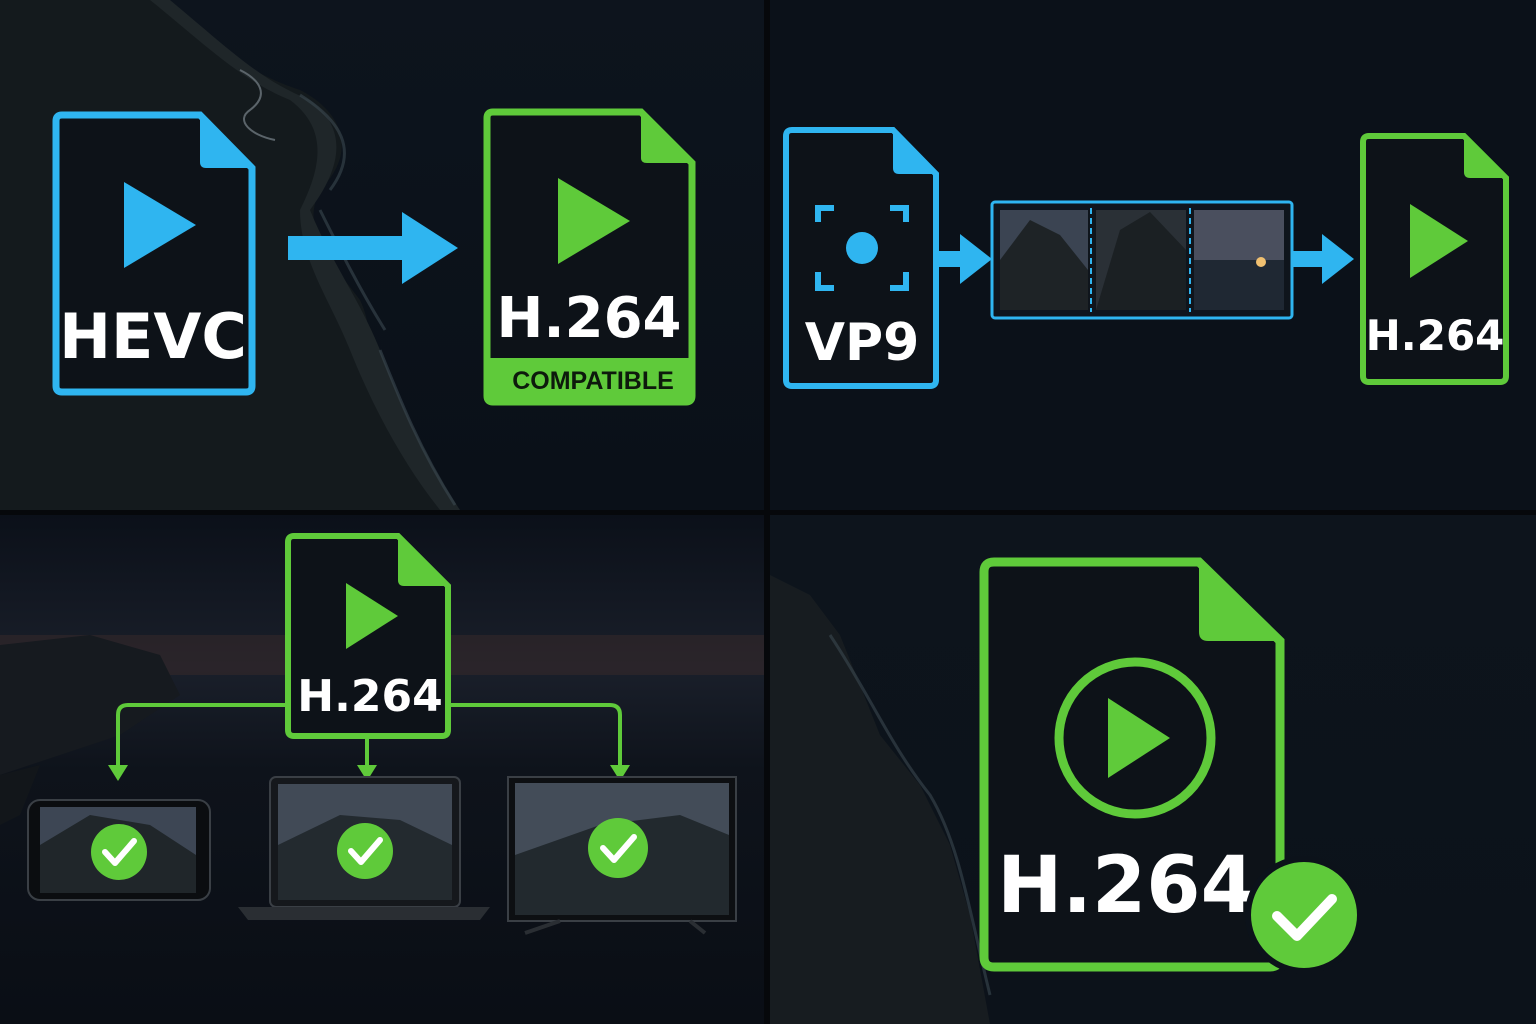  I want to click on laptop-device, so click(364, 848).